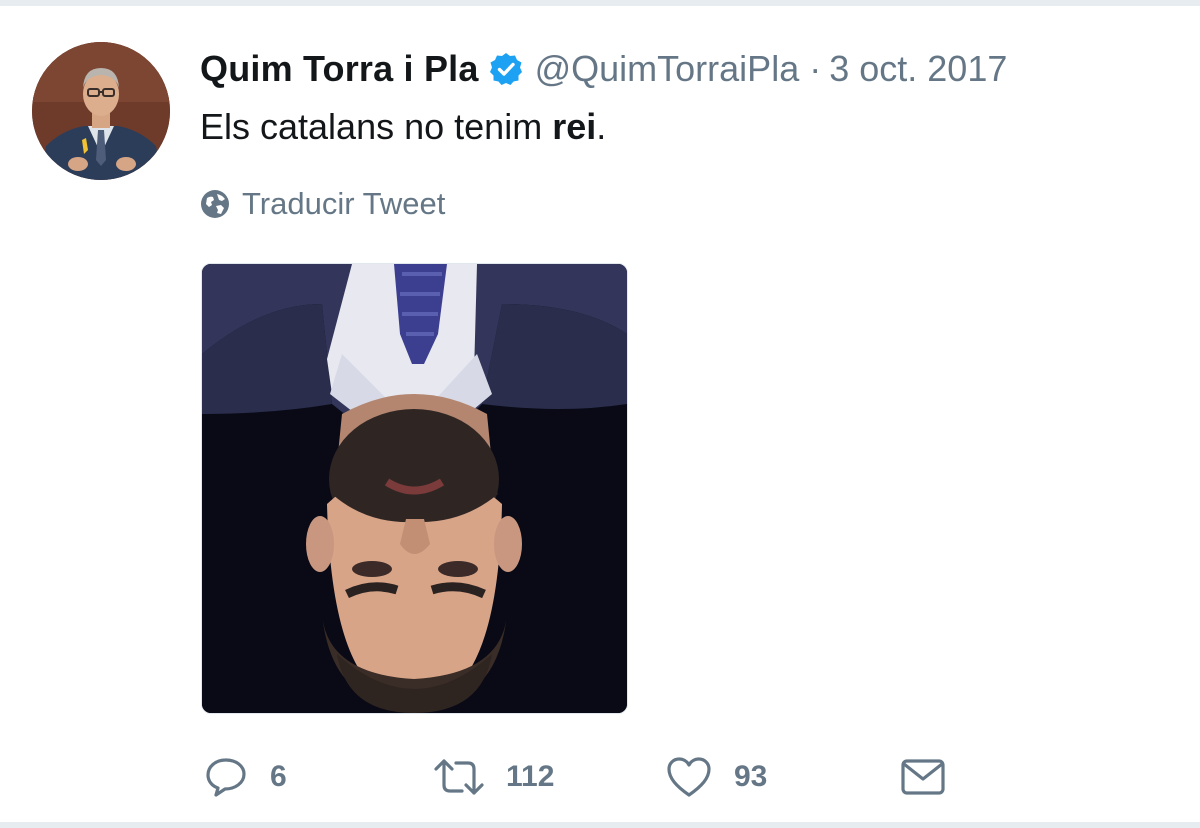 The height and width of the screenshot is (828, 1200). What do you see at coordinates (584, 777) in the screenshot?
I see `tweet-actions: 6 112 93` at bounding box center [584, 777].